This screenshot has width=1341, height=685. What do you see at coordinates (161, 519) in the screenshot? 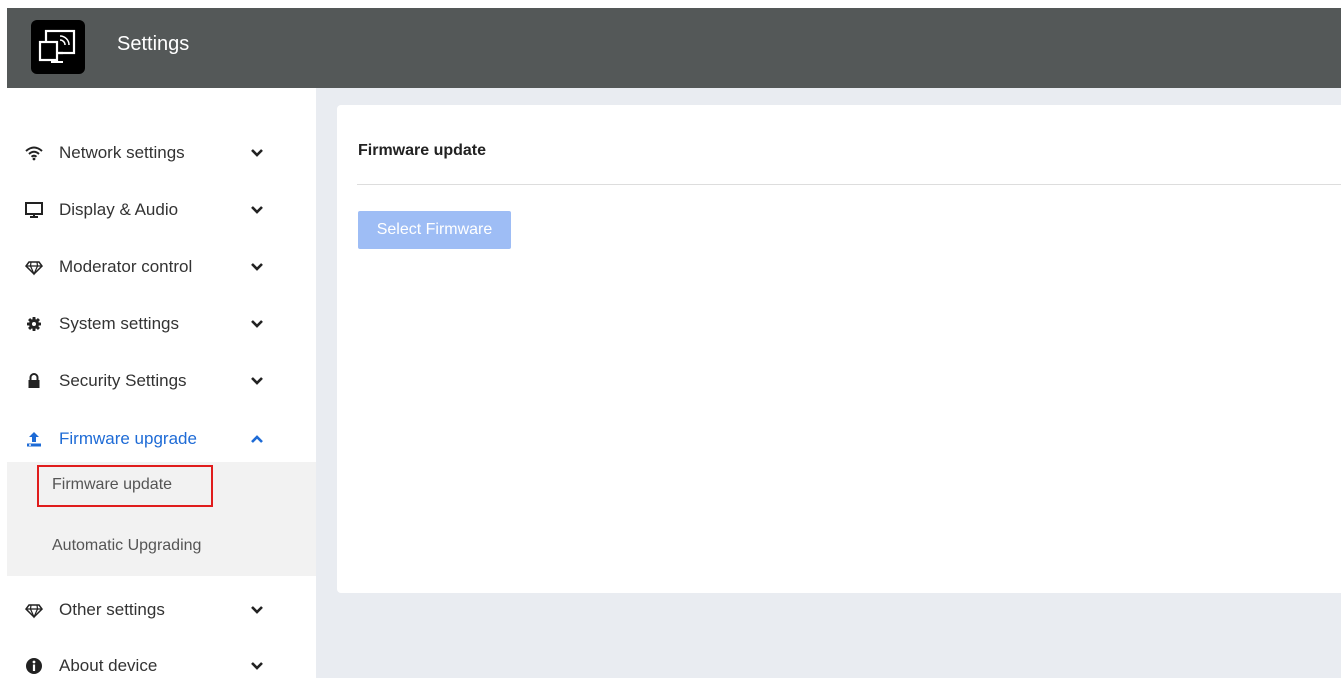
I see `firmware-upgrade-submenu: Firmware update Automatic Upgrading` at bounding box center [161, 519].